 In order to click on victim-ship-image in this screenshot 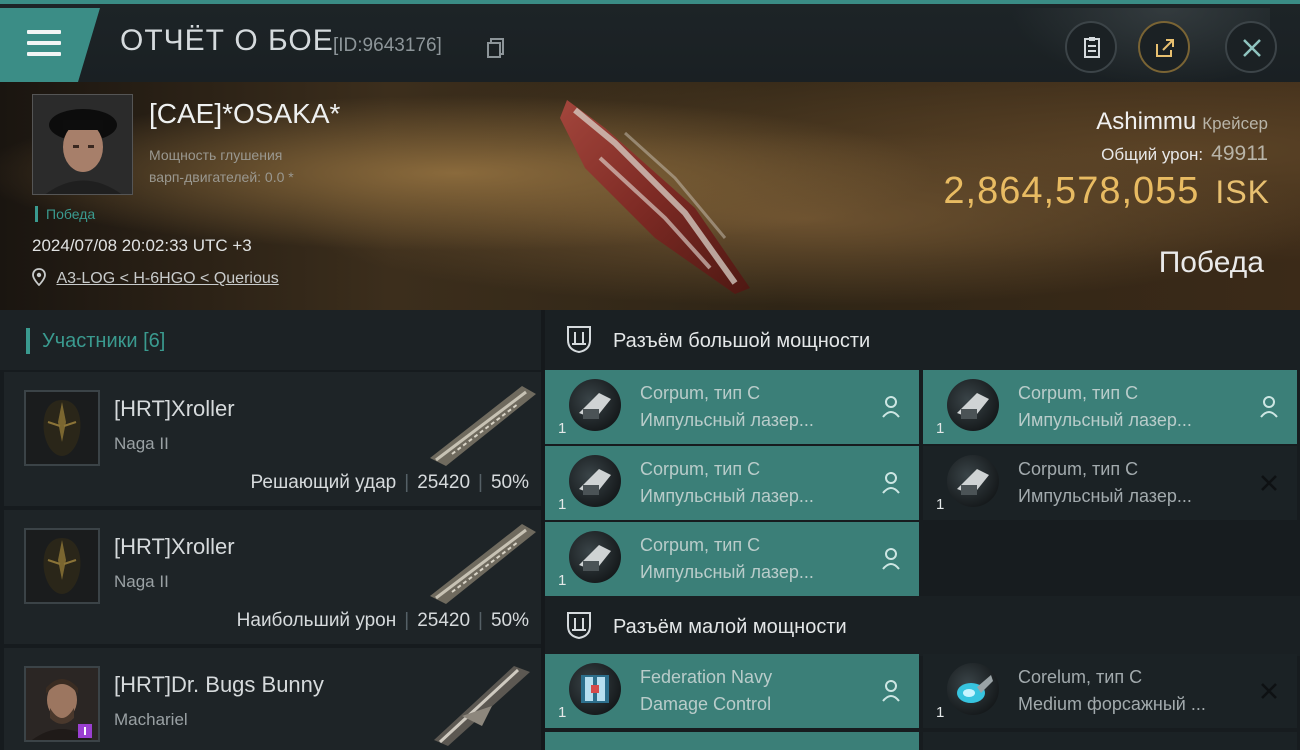, I will do `click(655, 197)`.